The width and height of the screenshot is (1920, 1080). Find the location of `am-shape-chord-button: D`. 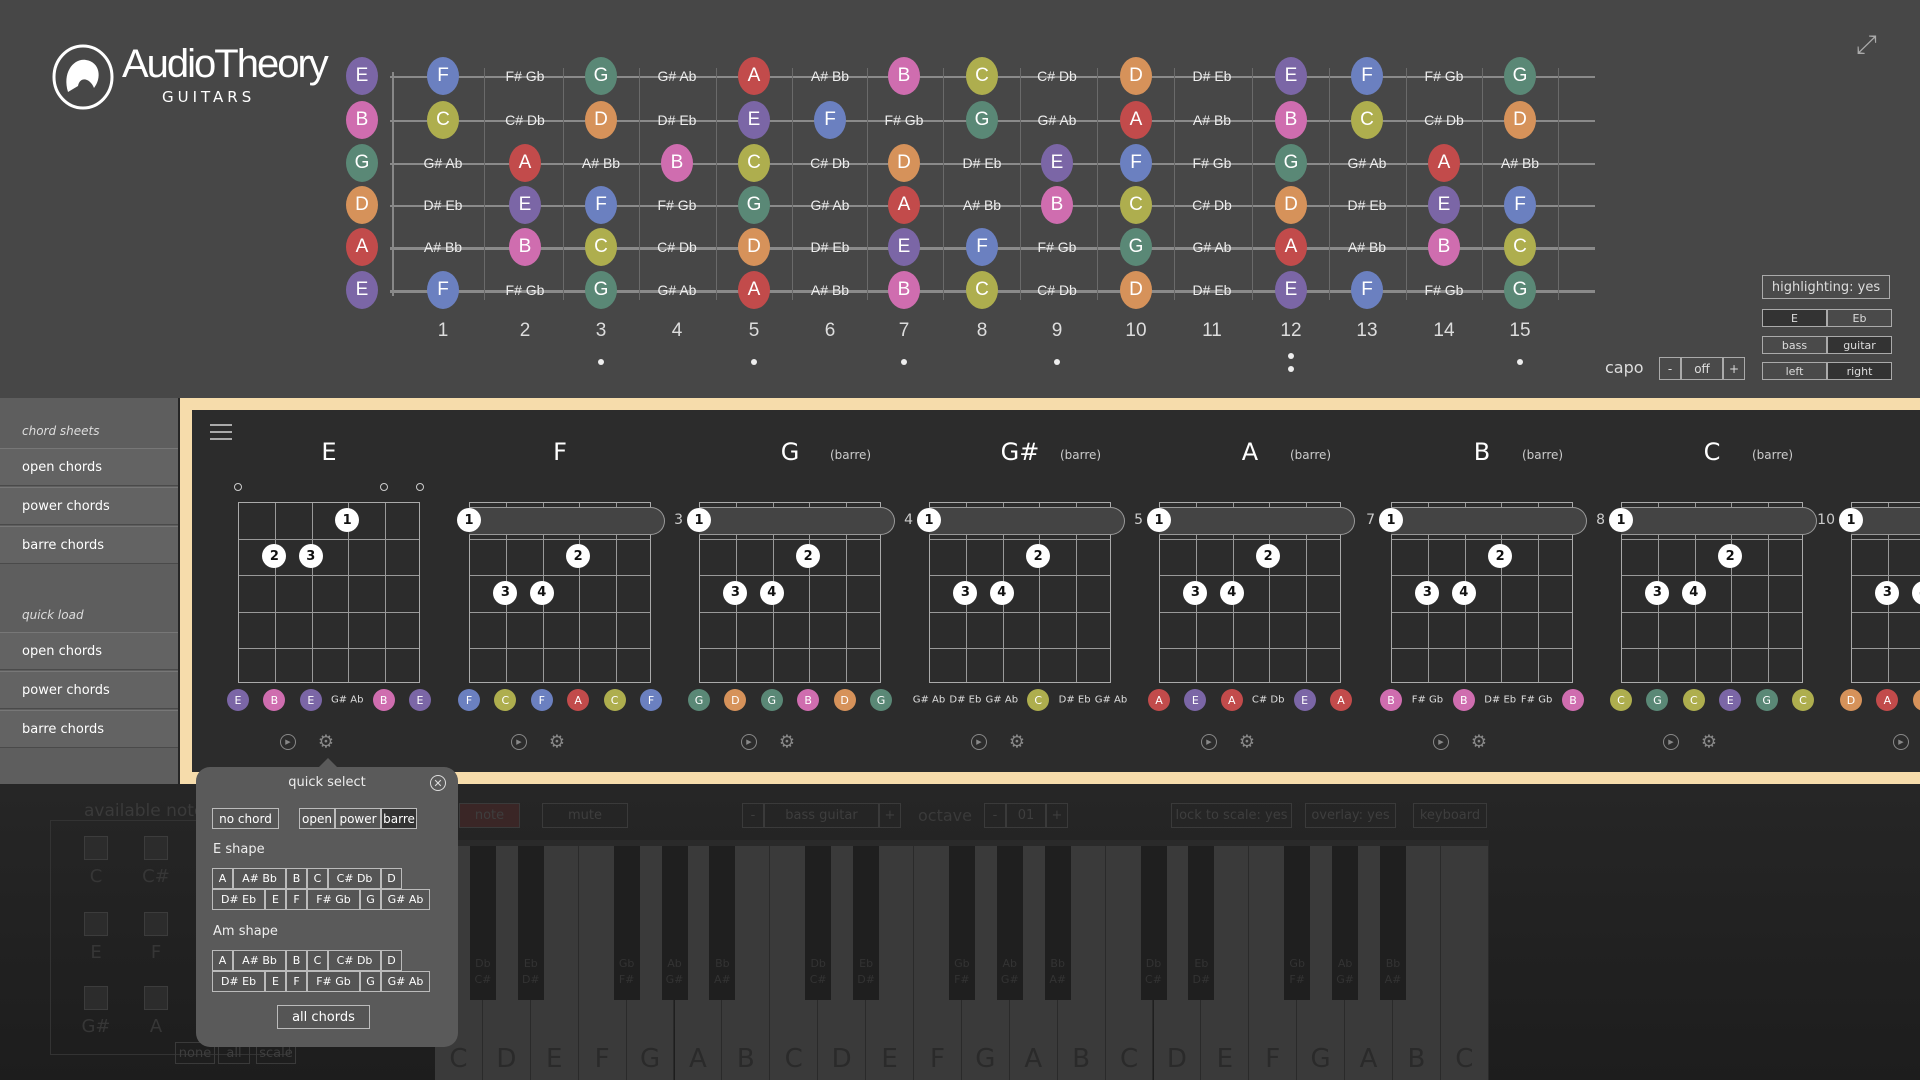

am-shape-chord-button: D is located at coordinates (391, 960).